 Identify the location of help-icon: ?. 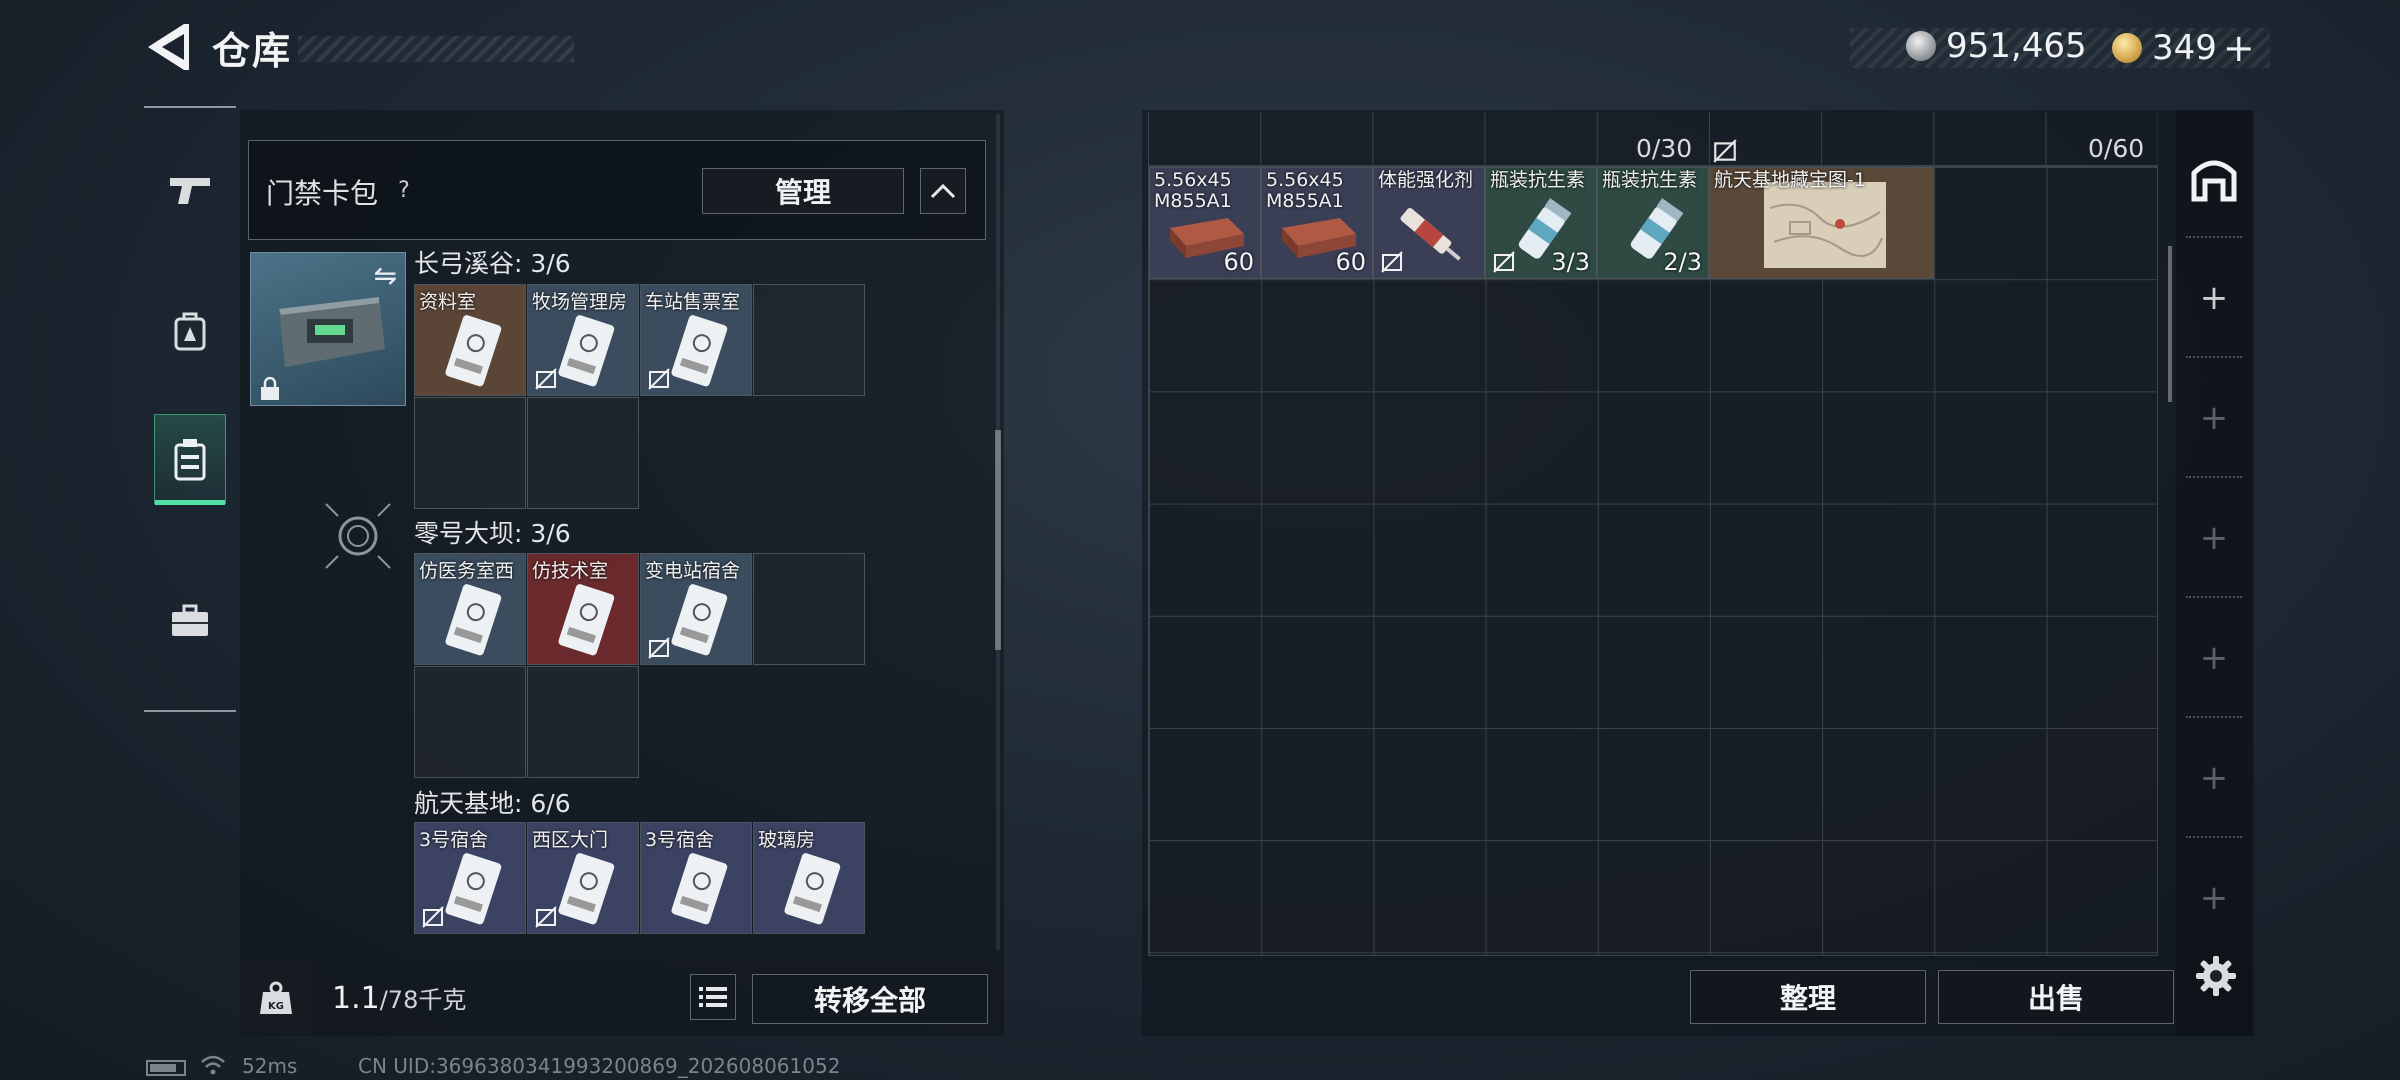
(404, 190).